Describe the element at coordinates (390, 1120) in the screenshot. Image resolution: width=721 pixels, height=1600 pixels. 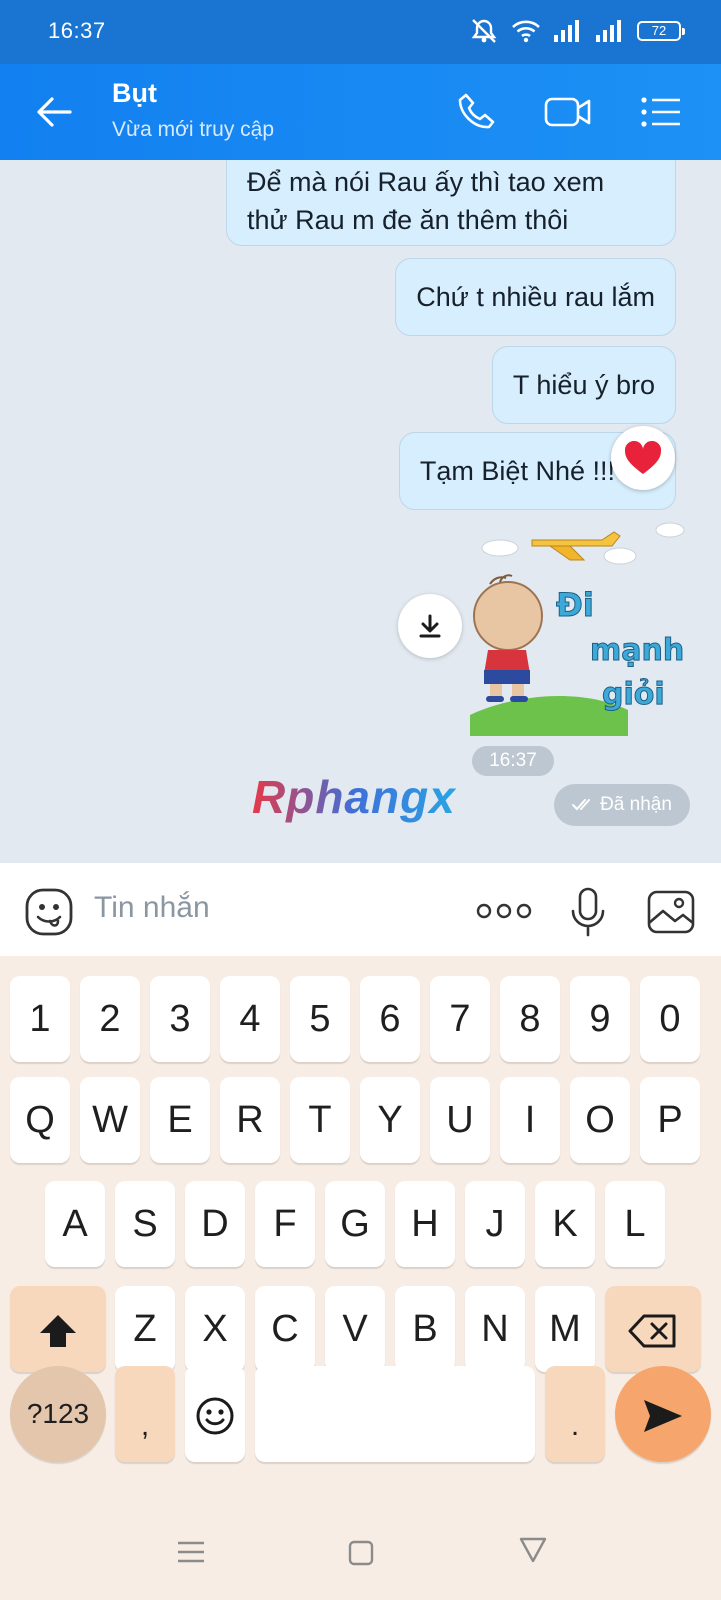
I see `key: Y` at that location.